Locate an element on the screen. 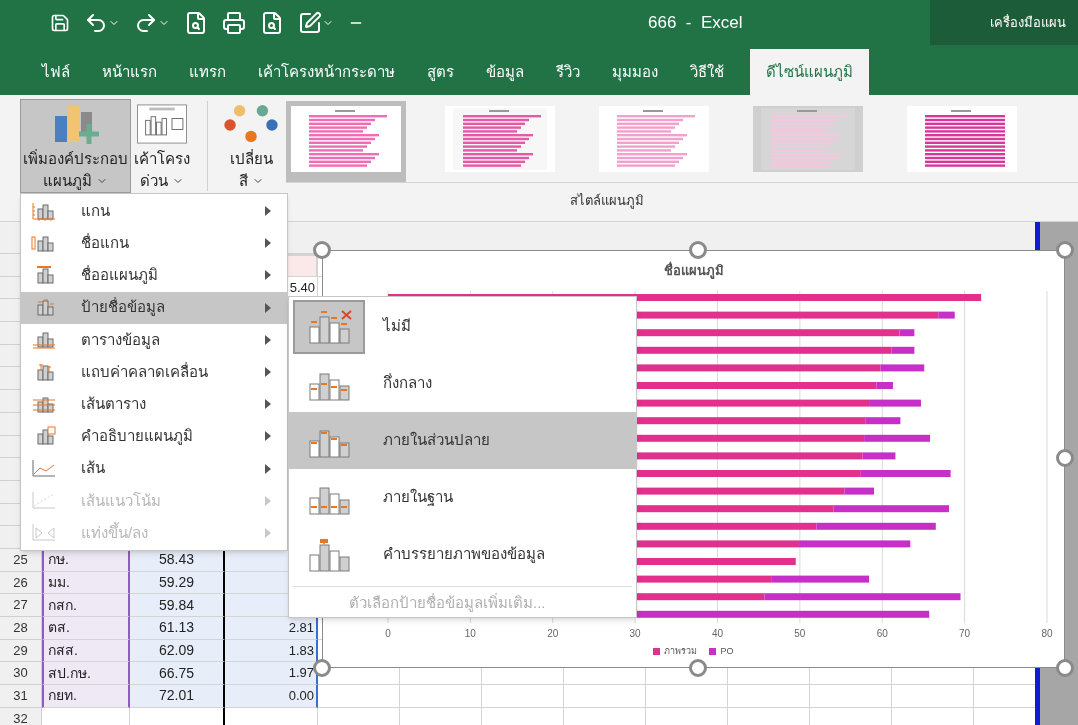  menu-item: ภายในส่วนปลาย is located at coordinates (462, 440).